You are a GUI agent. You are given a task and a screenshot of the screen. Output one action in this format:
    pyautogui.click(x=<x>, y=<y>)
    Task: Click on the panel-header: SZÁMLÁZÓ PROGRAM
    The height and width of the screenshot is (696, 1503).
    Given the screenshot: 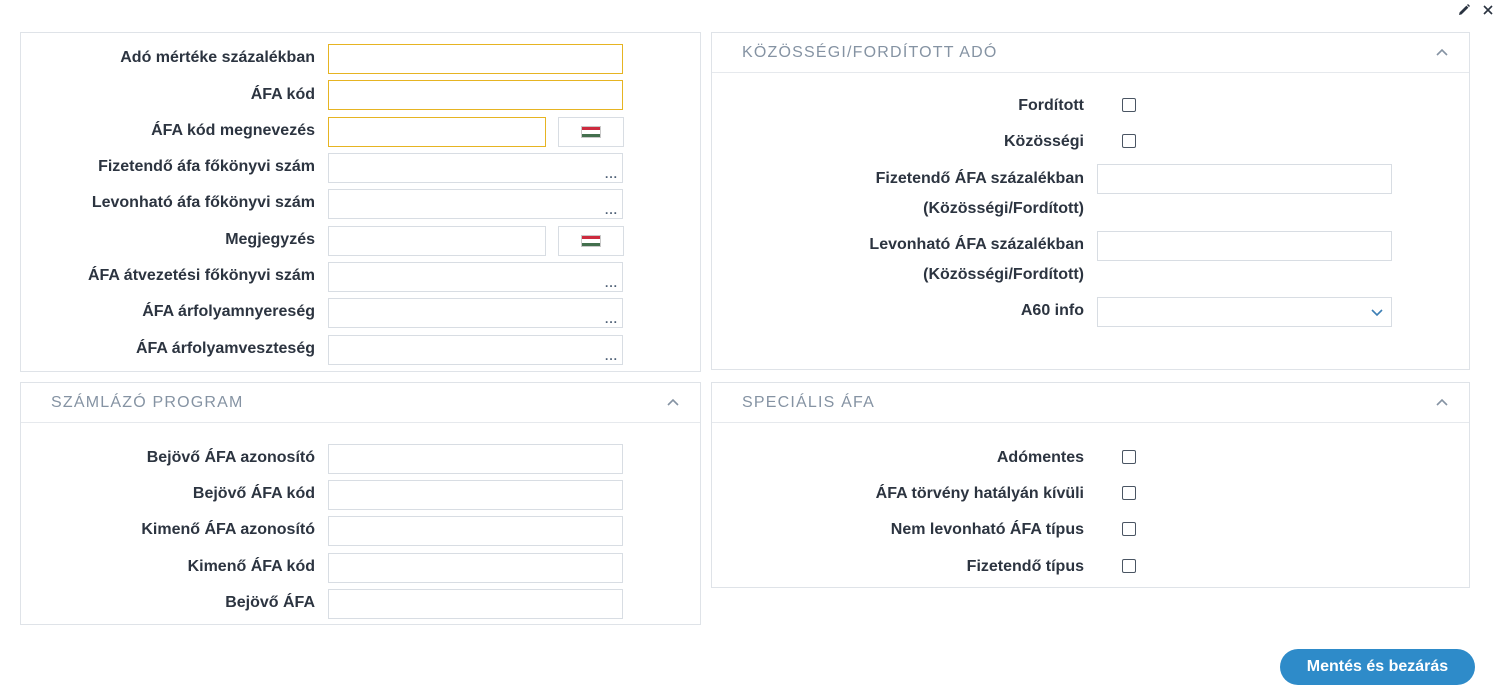 What is the action you would take?
    pyautogui.click(x=360, y=403)
    